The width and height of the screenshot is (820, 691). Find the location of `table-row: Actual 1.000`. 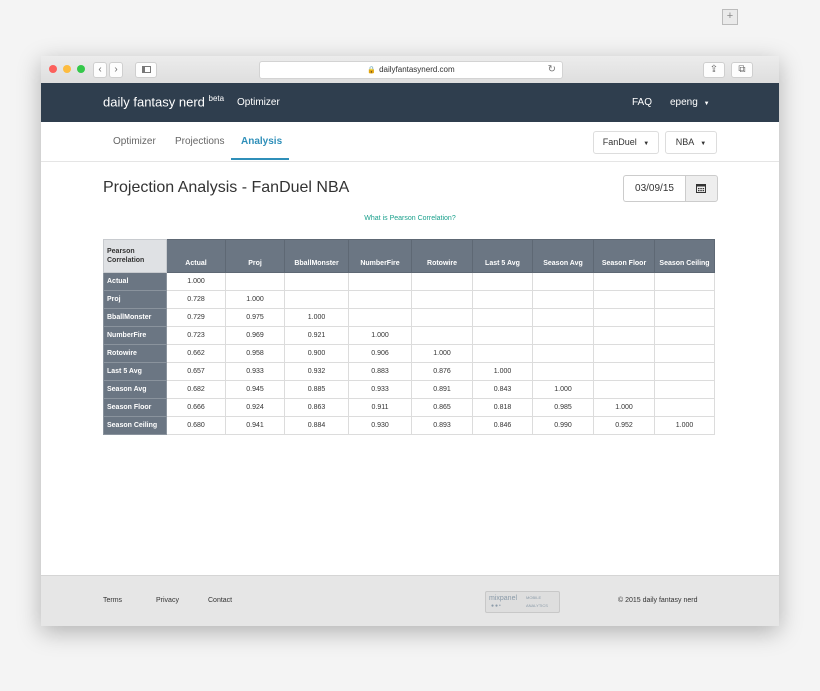

table-row: Actual 1.000 is located at coordinates (409, 281).